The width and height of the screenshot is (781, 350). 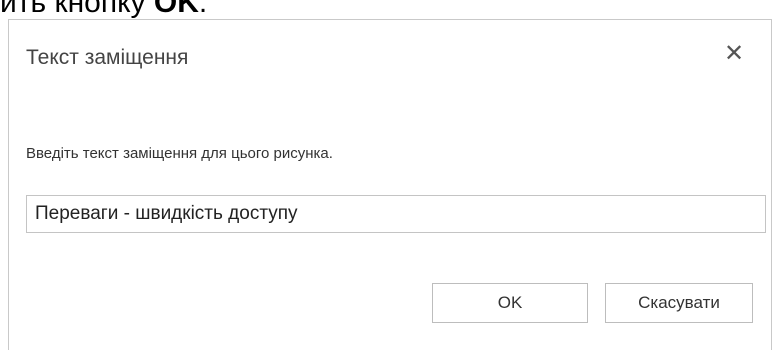 I want to click on dialog-title: Текст заміщення, so click(x=107, y=57).